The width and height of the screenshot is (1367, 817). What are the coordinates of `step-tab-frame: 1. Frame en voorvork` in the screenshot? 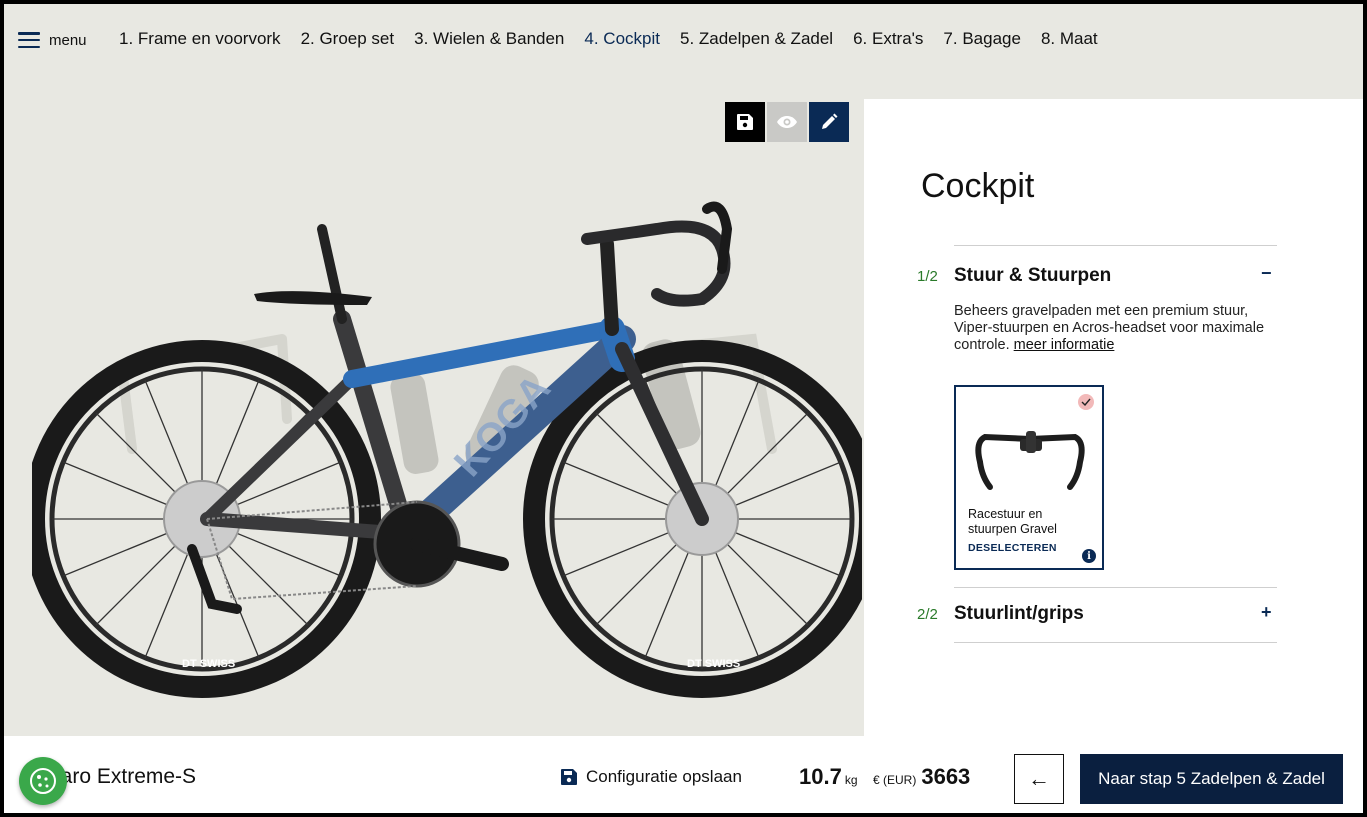 It's located at (200, 39).